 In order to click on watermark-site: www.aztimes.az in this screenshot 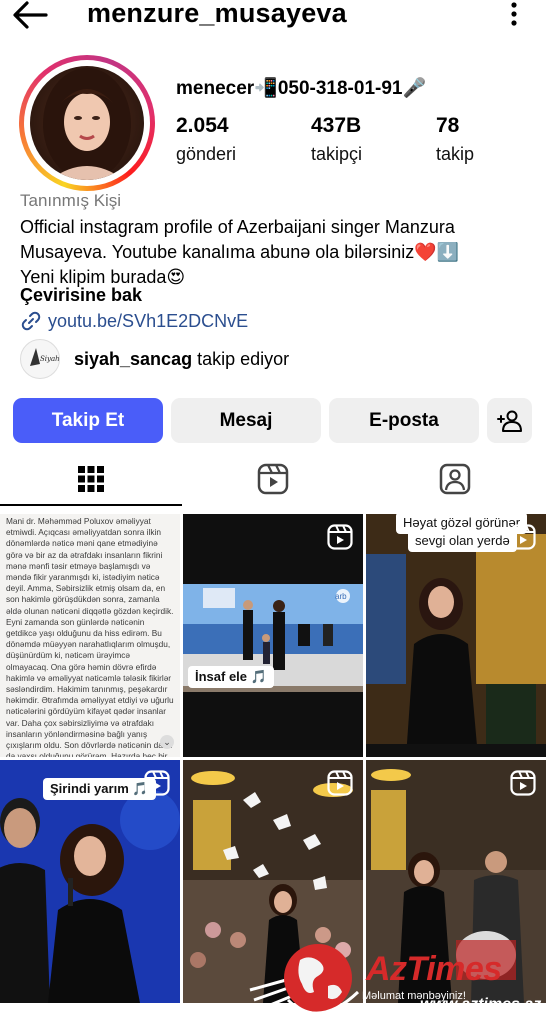, I will do `click(481, 1004)`.